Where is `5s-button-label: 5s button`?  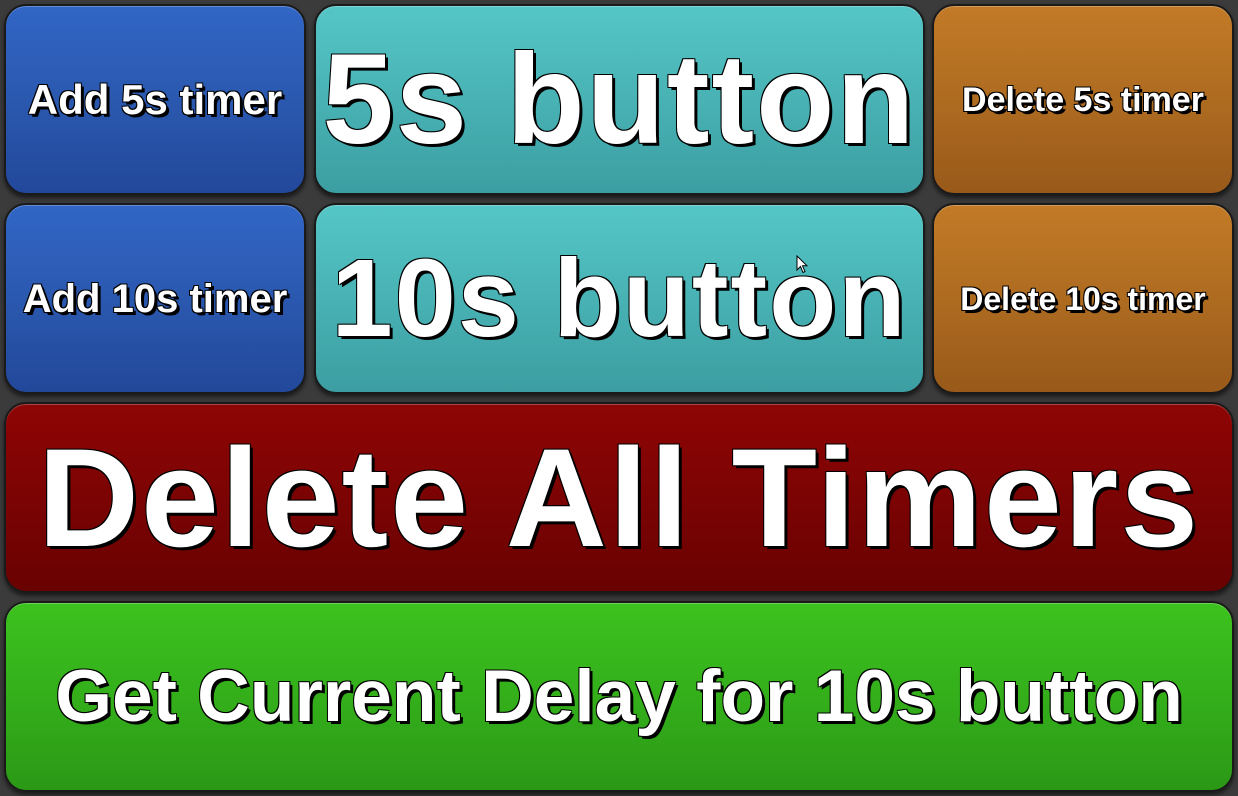
5s-button-label: 5s button is located at coordinates (619, 99).